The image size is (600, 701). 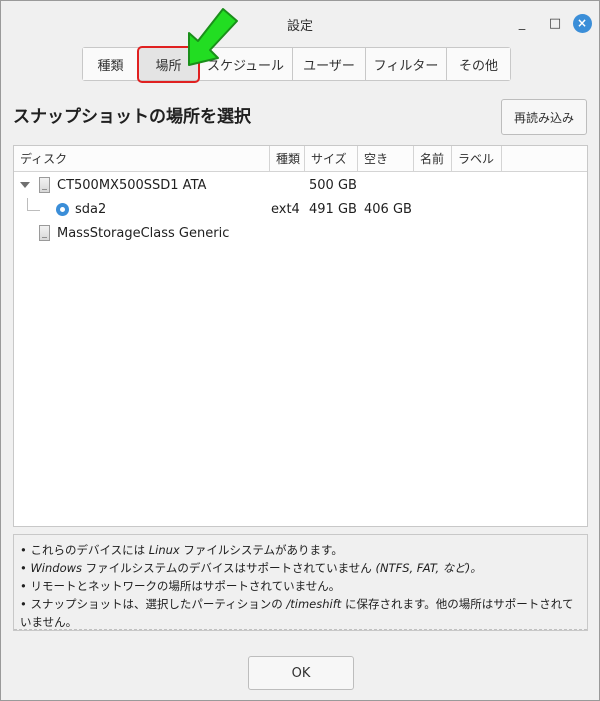 I want to click on partition-name: sda2, so click(x=91, y=209).